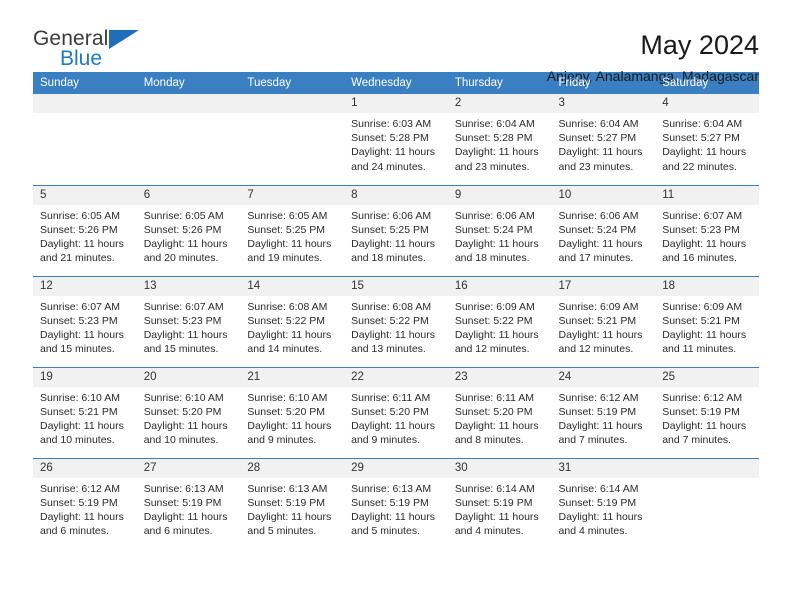  What do you see at coordinates (85, 468) in the screenshot?
I see `day-number: 26` at bounding box center [85, 468].